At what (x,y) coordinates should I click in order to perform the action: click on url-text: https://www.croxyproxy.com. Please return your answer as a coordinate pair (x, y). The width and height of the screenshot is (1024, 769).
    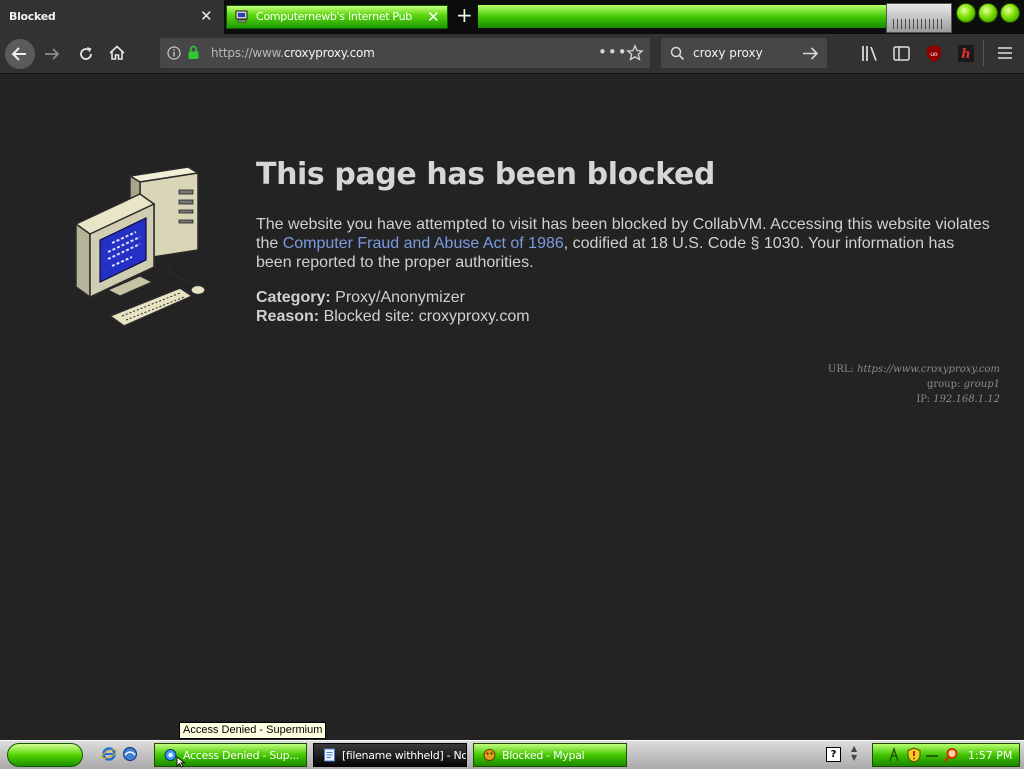
    Looking at the image, I should click on (293, 53).